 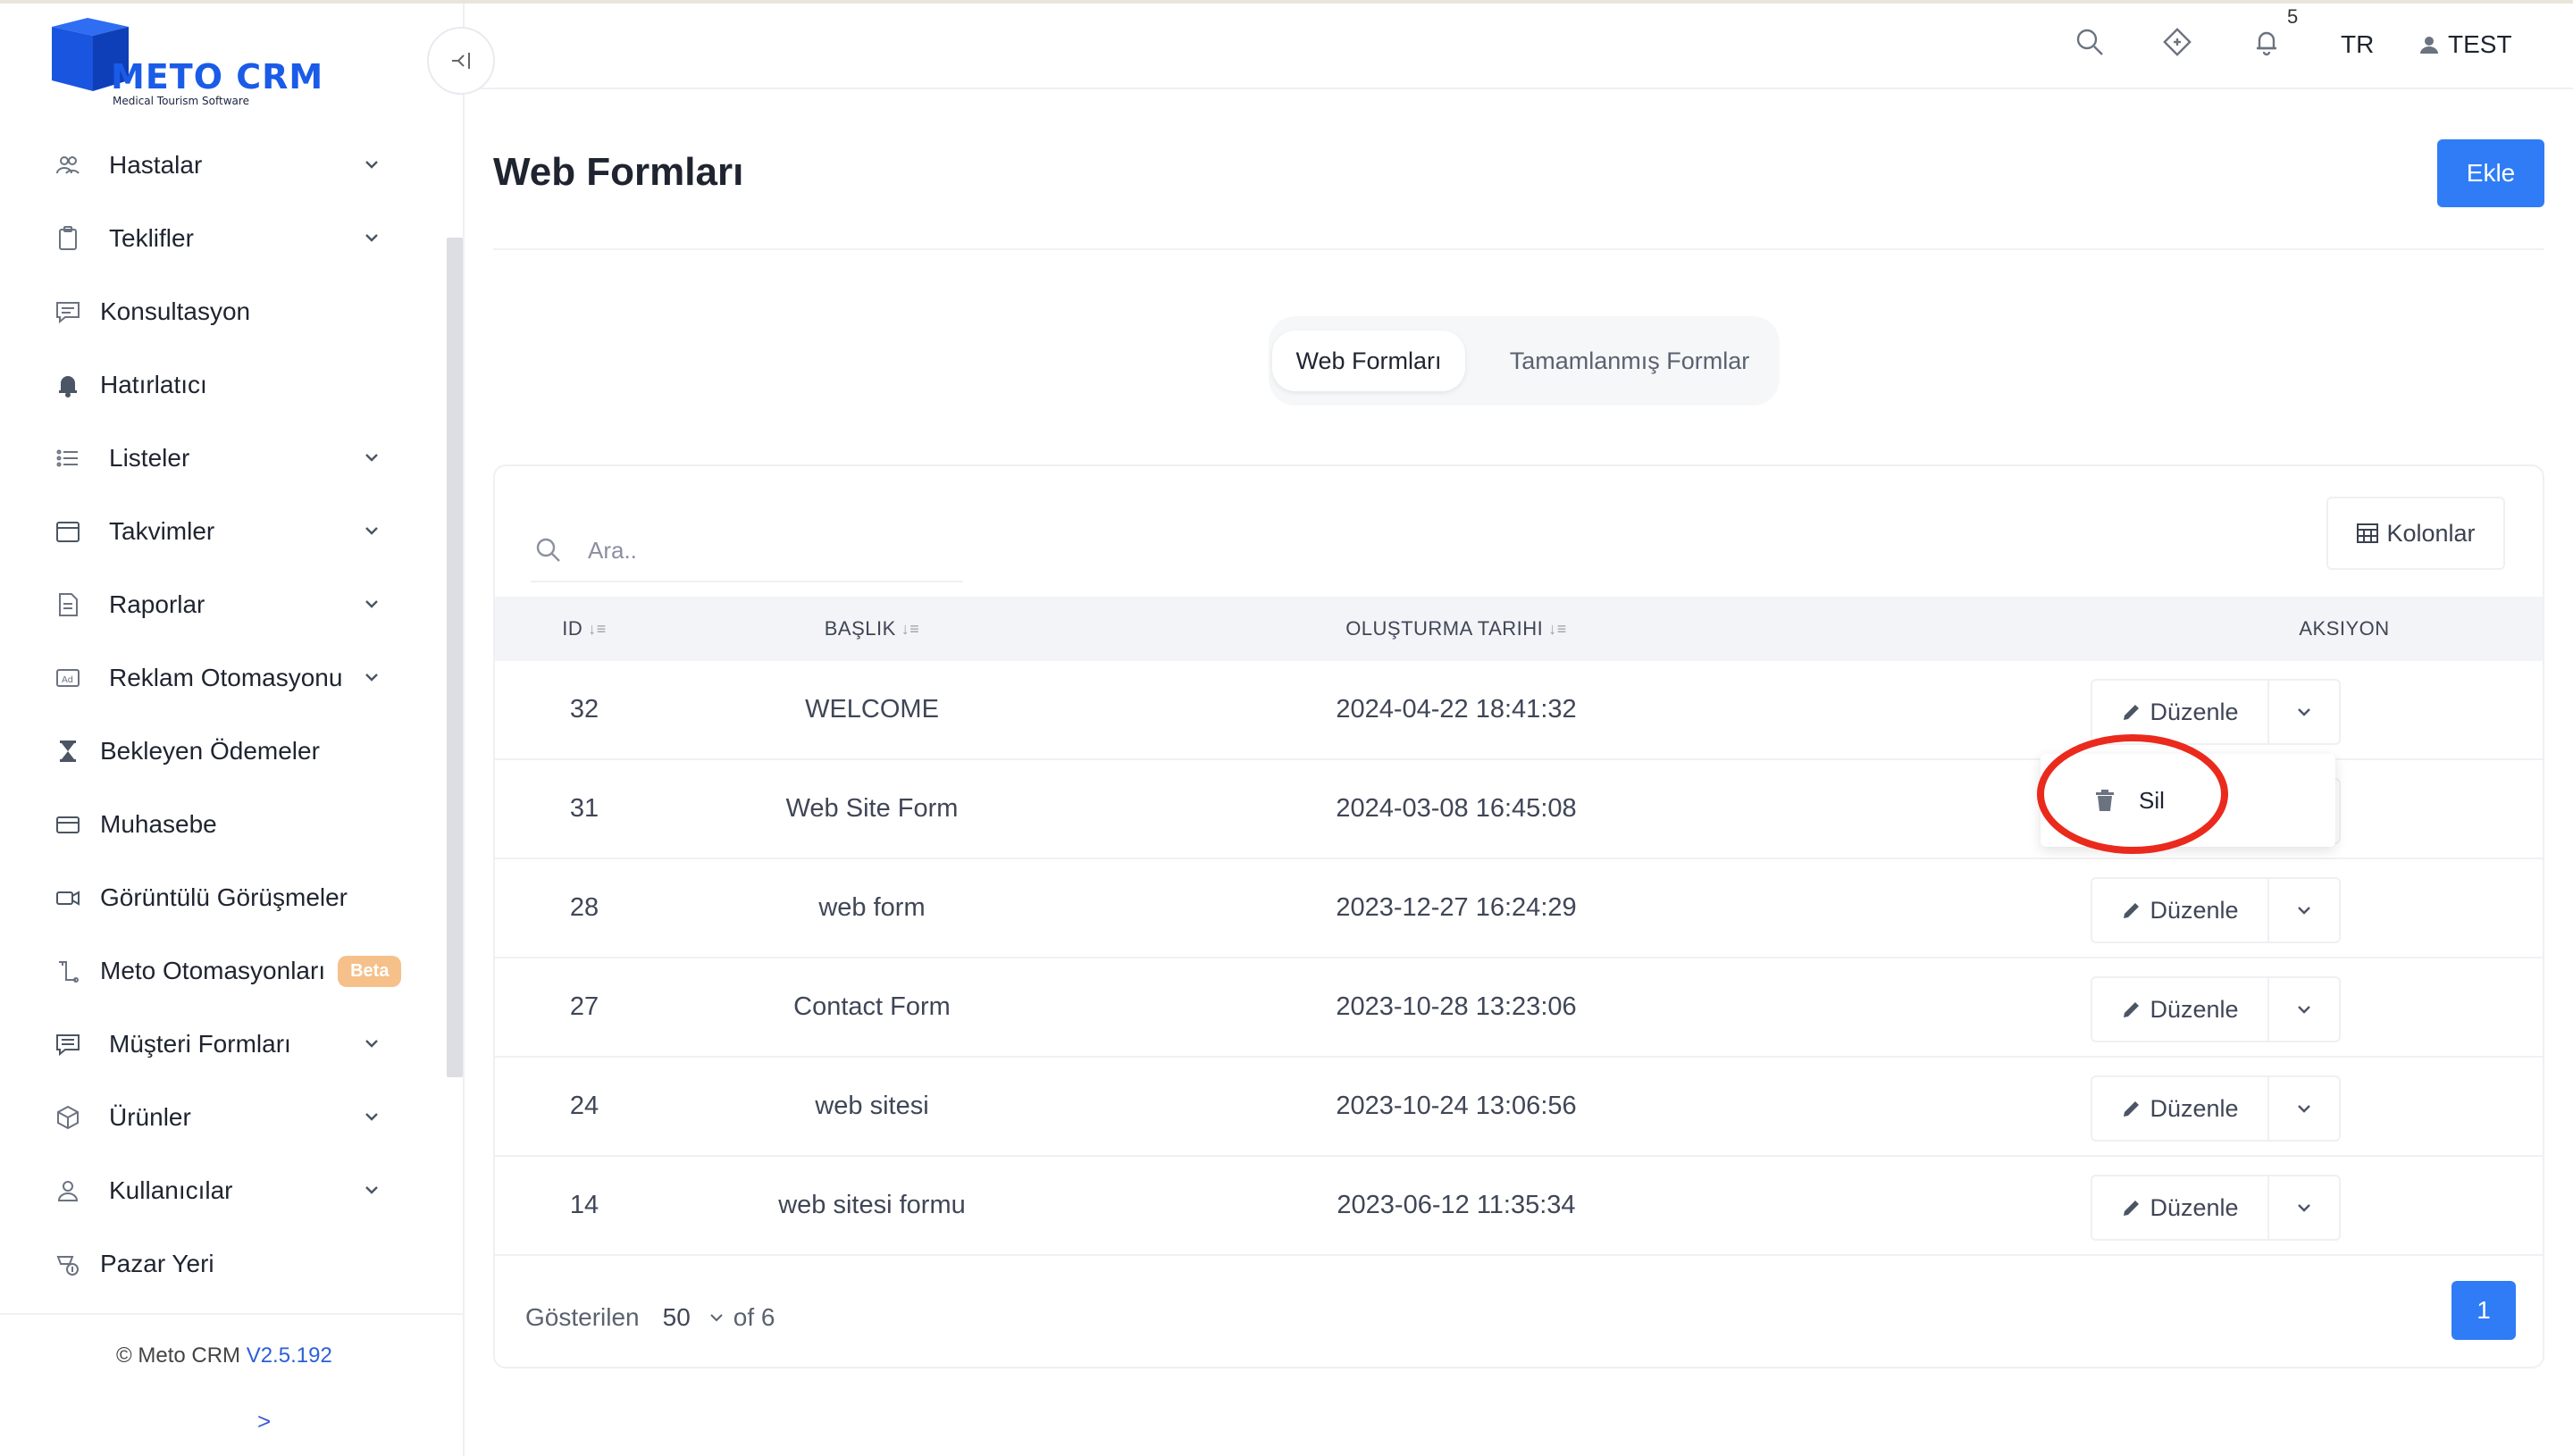 I want to click on sidebar-item-label: Ürünler, so click(x=150, y=1117).